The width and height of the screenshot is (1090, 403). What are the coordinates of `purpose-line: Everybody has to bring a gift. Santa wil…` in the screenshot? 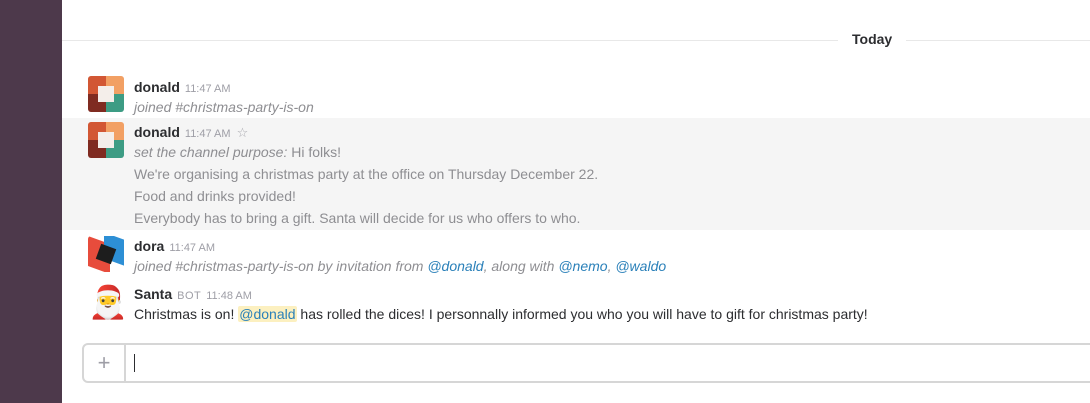 It's located at (357, 218).